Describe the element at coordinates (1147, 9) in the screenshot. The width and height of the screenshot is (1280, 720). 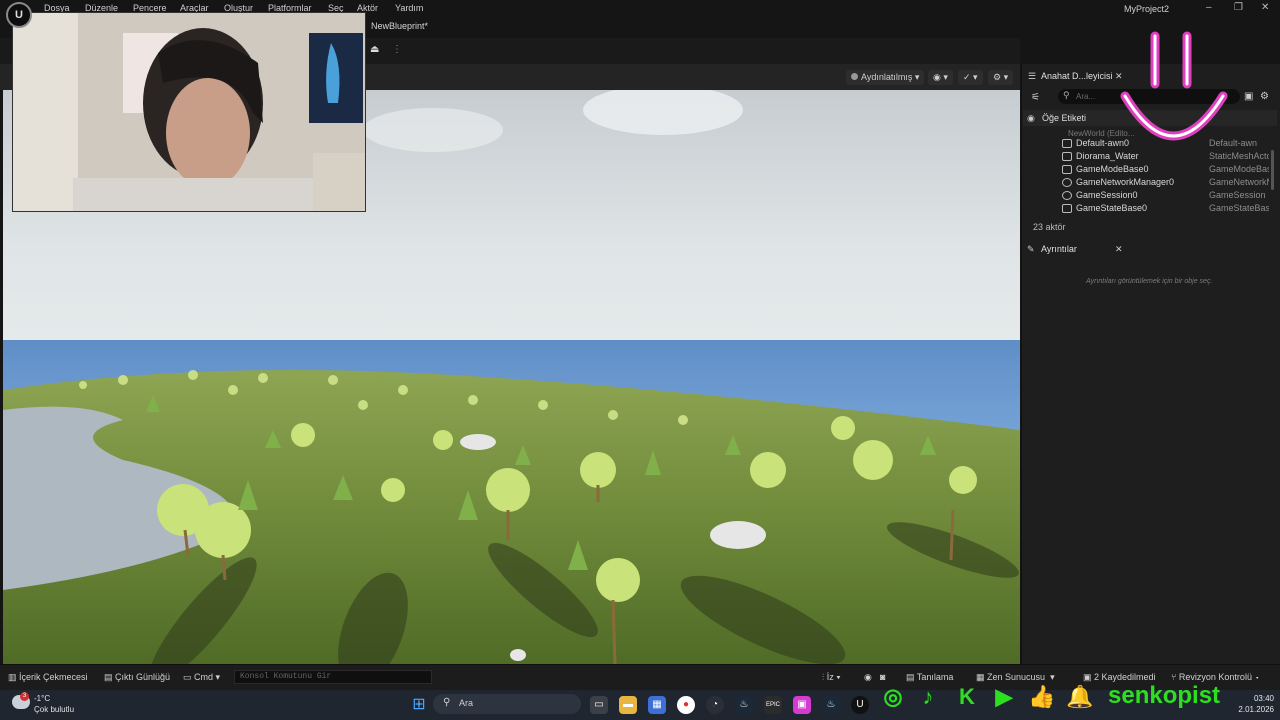
I see `project-name: MyProject2` at that location.